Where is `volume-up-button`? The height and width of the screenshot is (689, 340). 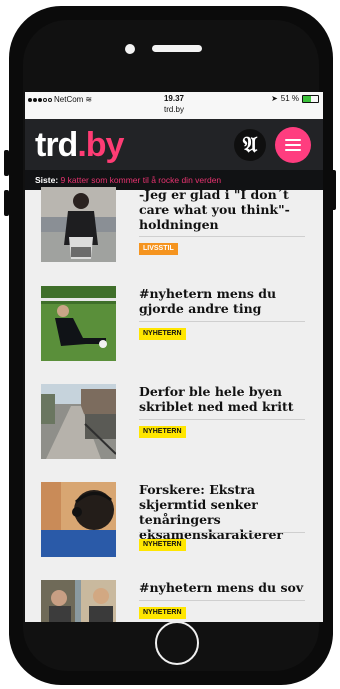
volume-up-button is located at coordinates (6, 163).